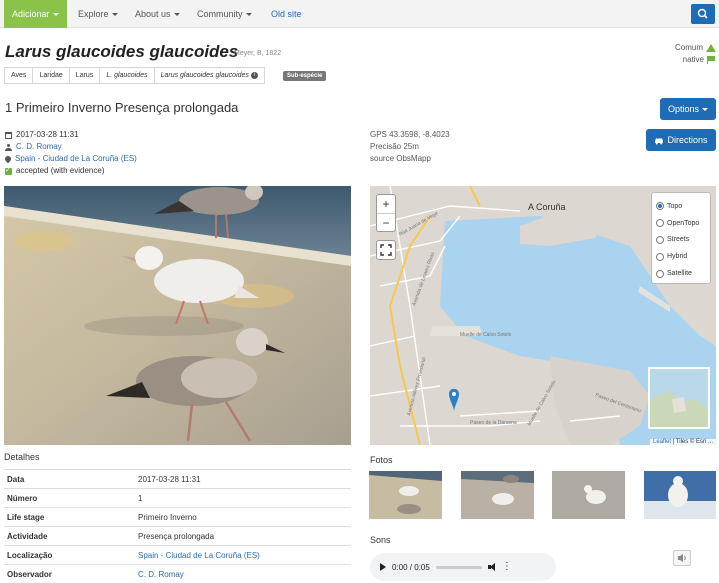 The width and height of the screenshot is (719, 583). I want to click on breadcrumb-l-glaucoides: L. glaucoides, so click(127, 75).